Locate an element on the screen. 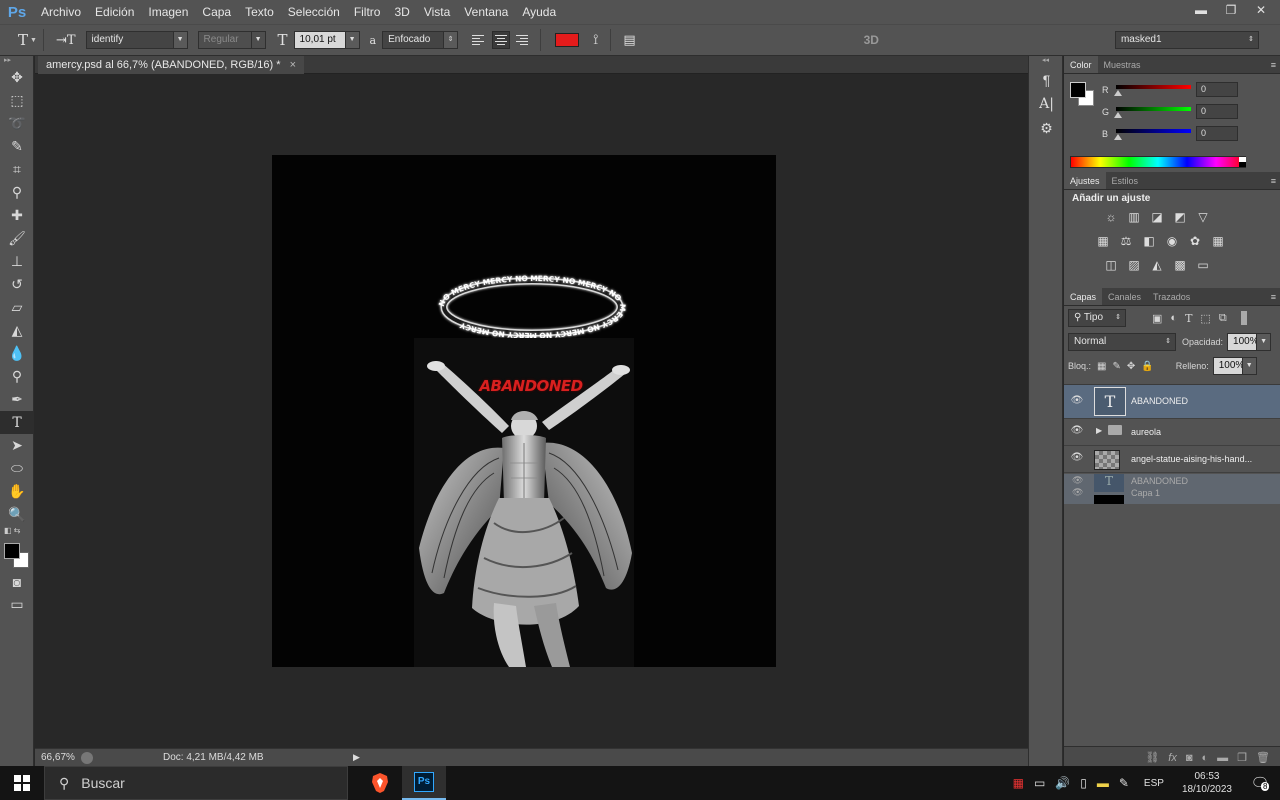  swap-colors-icon: ◧ ⇆ is located at coordinates (16, 533).